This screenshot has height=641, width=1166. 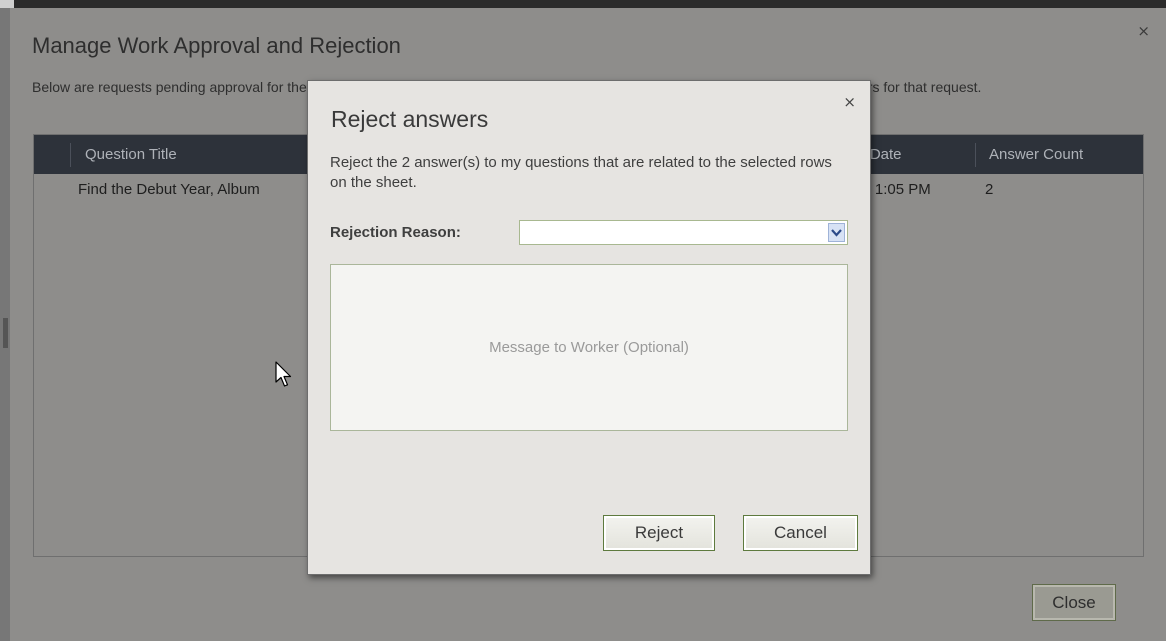 What do you see at coordinates (5, 333) in the screenshot?
I see `resize-handle` at bounding box center [5, 333].